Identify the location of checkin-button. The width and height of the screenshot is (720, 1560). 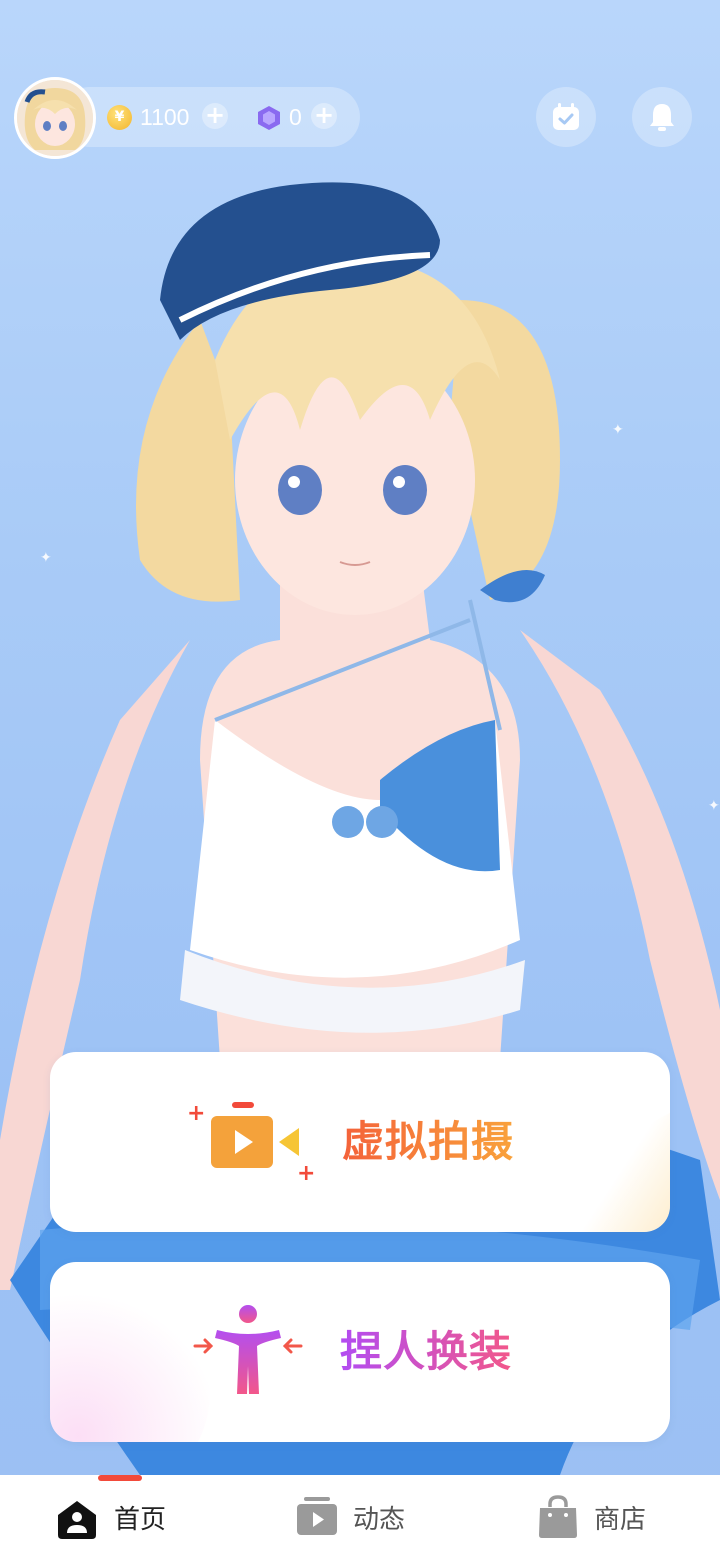
(566, 117).